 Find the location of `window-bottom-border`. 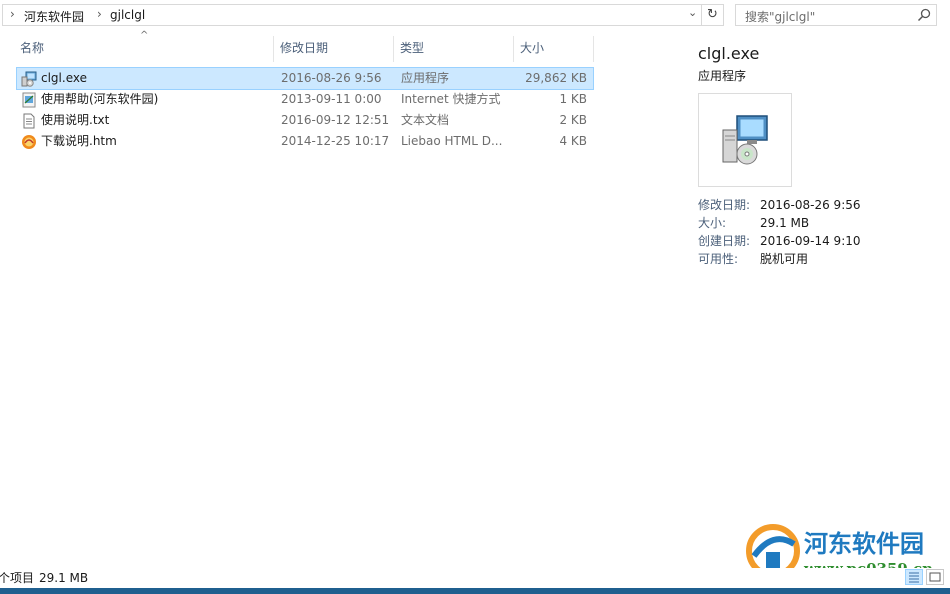

window-bottom-border is located at coordinates (475, 591).